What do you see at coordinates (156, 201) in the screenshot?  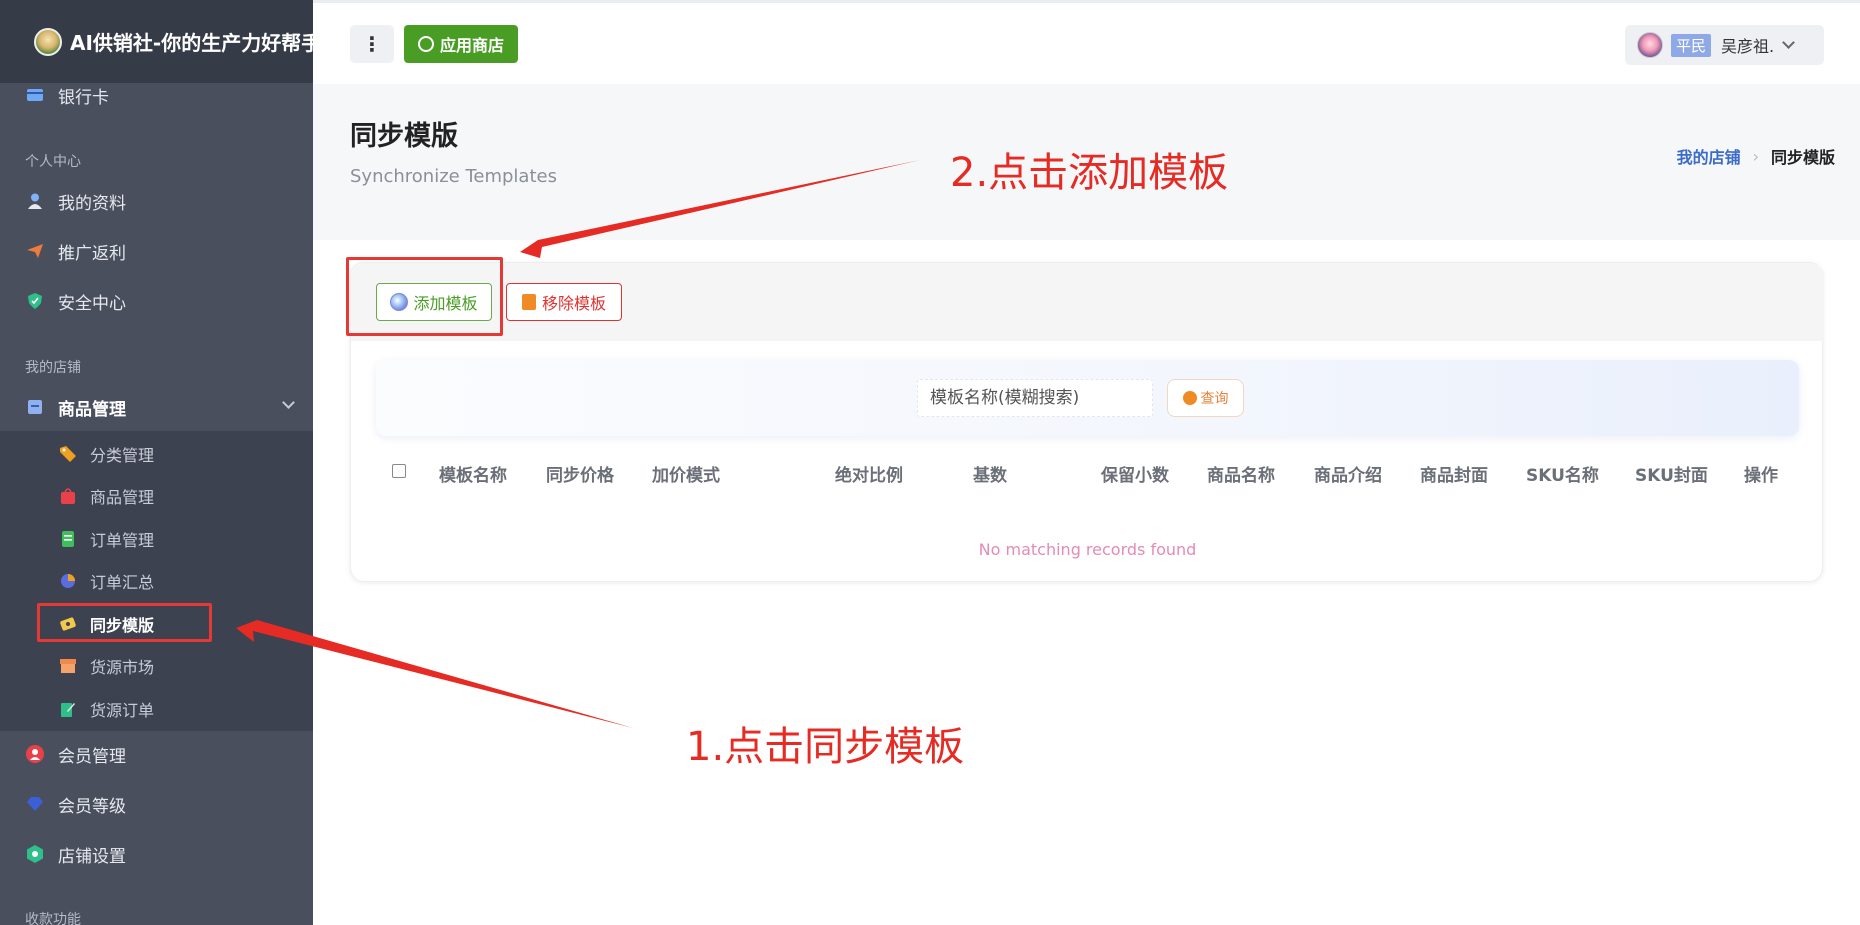 I see `sidebar-item-profile: 我的资料` at bounding box center [156, 201].